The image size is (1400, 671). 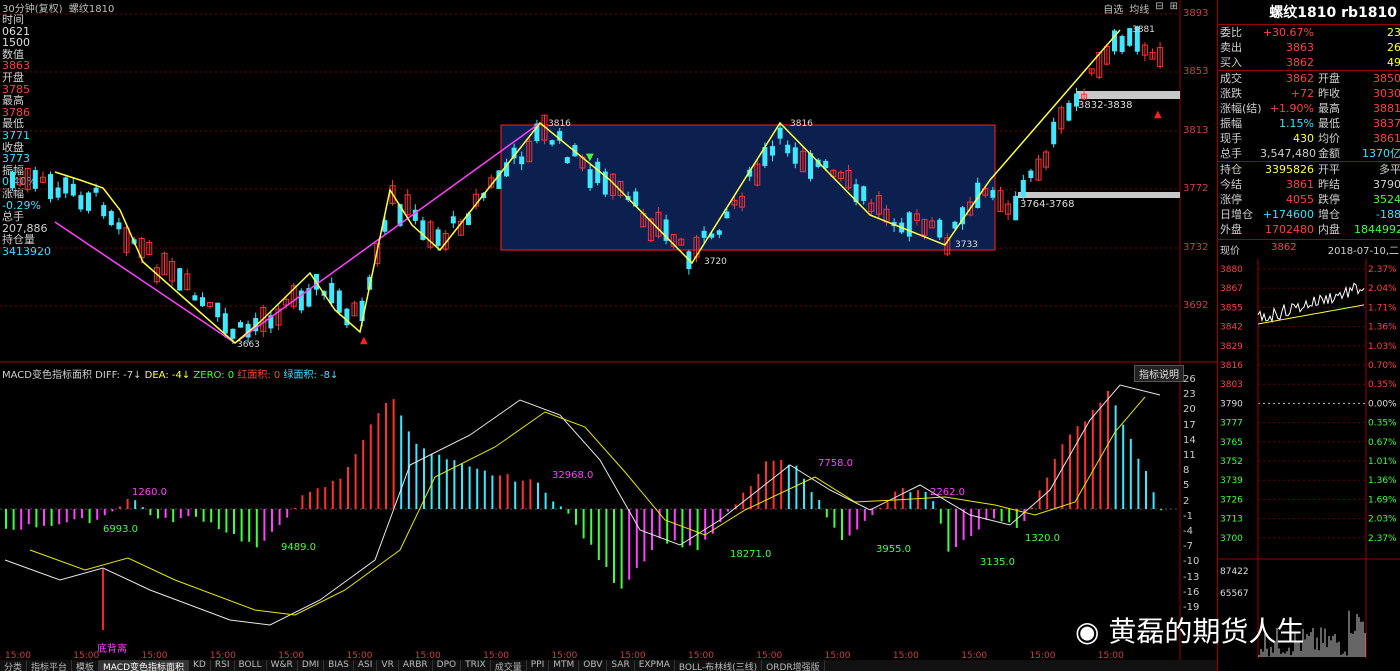 What do you see at coordinates (416, 665) in the screenshot?
I see `indicator-tab: ARBR` at bounding box center [416, 665].